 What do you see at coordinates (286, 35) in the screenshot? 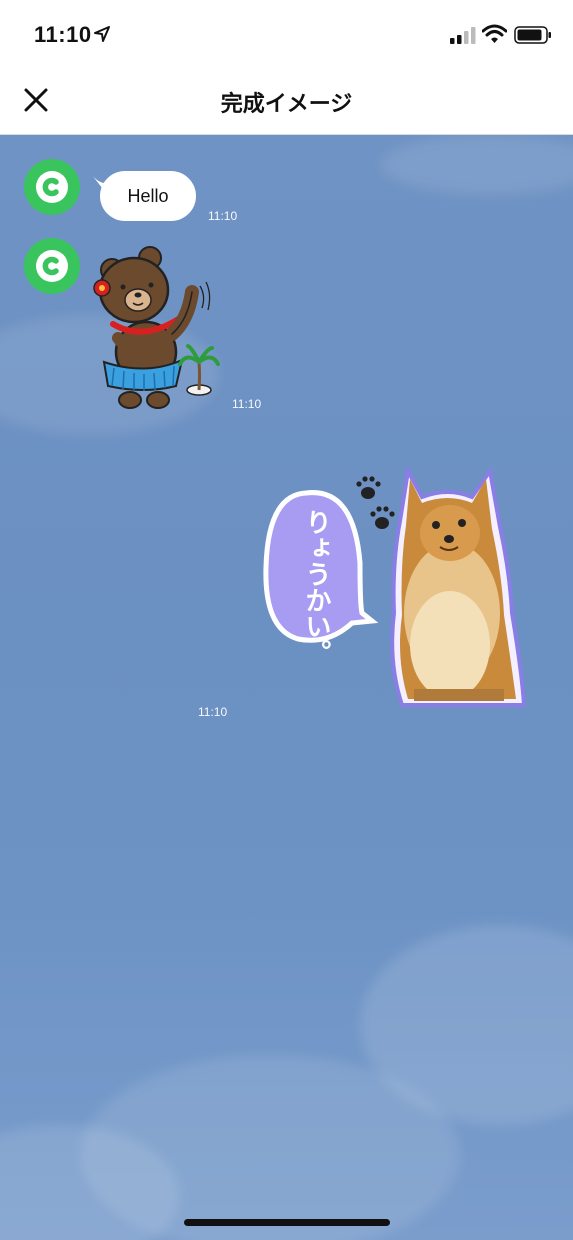
I see `status-bar: 11:10` at bounding box center [286, 35].